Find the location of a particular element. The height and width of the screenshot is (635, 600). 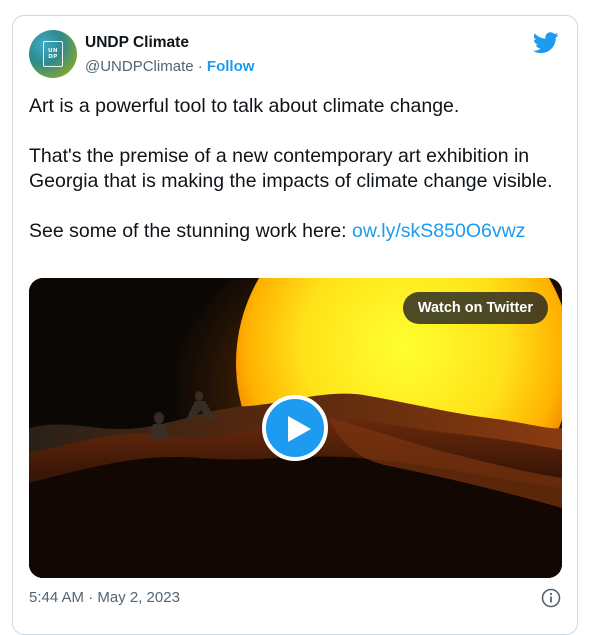

play-icon is located at coordinates (299, 429).